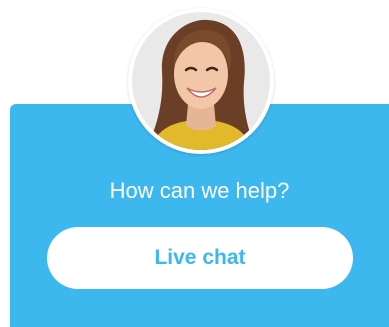 Image resolution: width=389 pixels, height=327 pixels. I want to click on agent-avatar-icon, so click(201, 81).